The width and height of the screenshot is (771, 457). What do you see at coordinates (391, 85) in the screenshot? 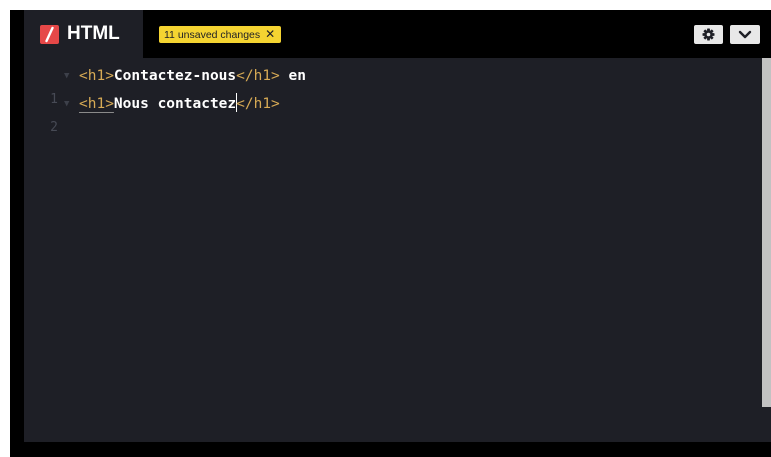
I see `code-line: 1 ▼ <h1>Contactez-nous</h1> en` at bounding box center [391, 85].